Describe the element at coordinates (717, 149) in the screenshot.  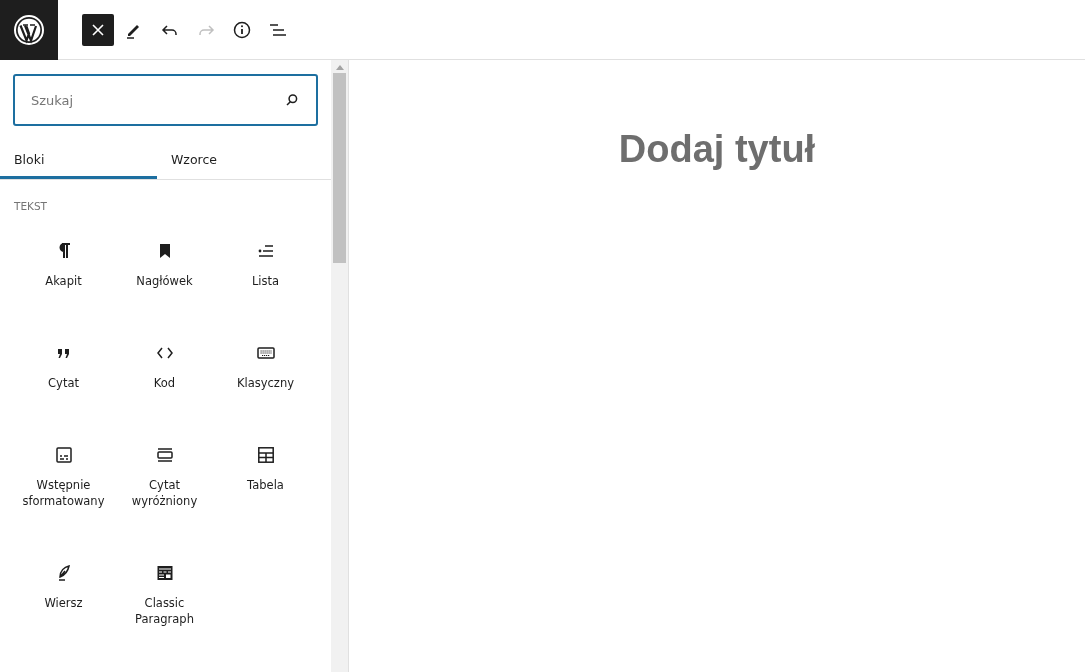
I see `title-field: Dodaj tytuł` at that location.